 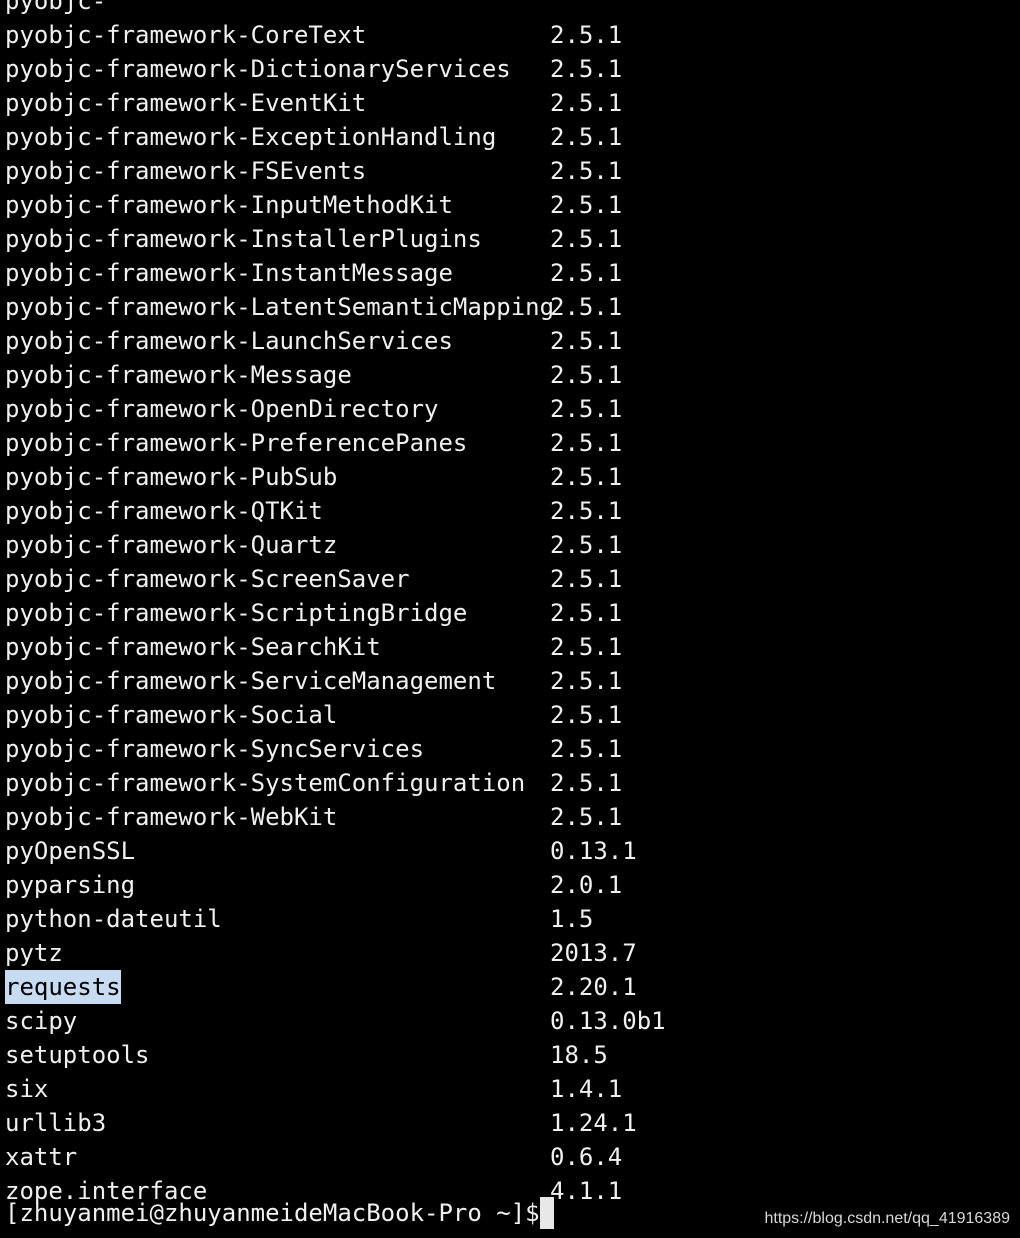 What do you see at coordinates (512, 715) in the screenshot?
I see `package-row: pyobjc-framework-Social 2.5.1` at bounding box center [512, 715].